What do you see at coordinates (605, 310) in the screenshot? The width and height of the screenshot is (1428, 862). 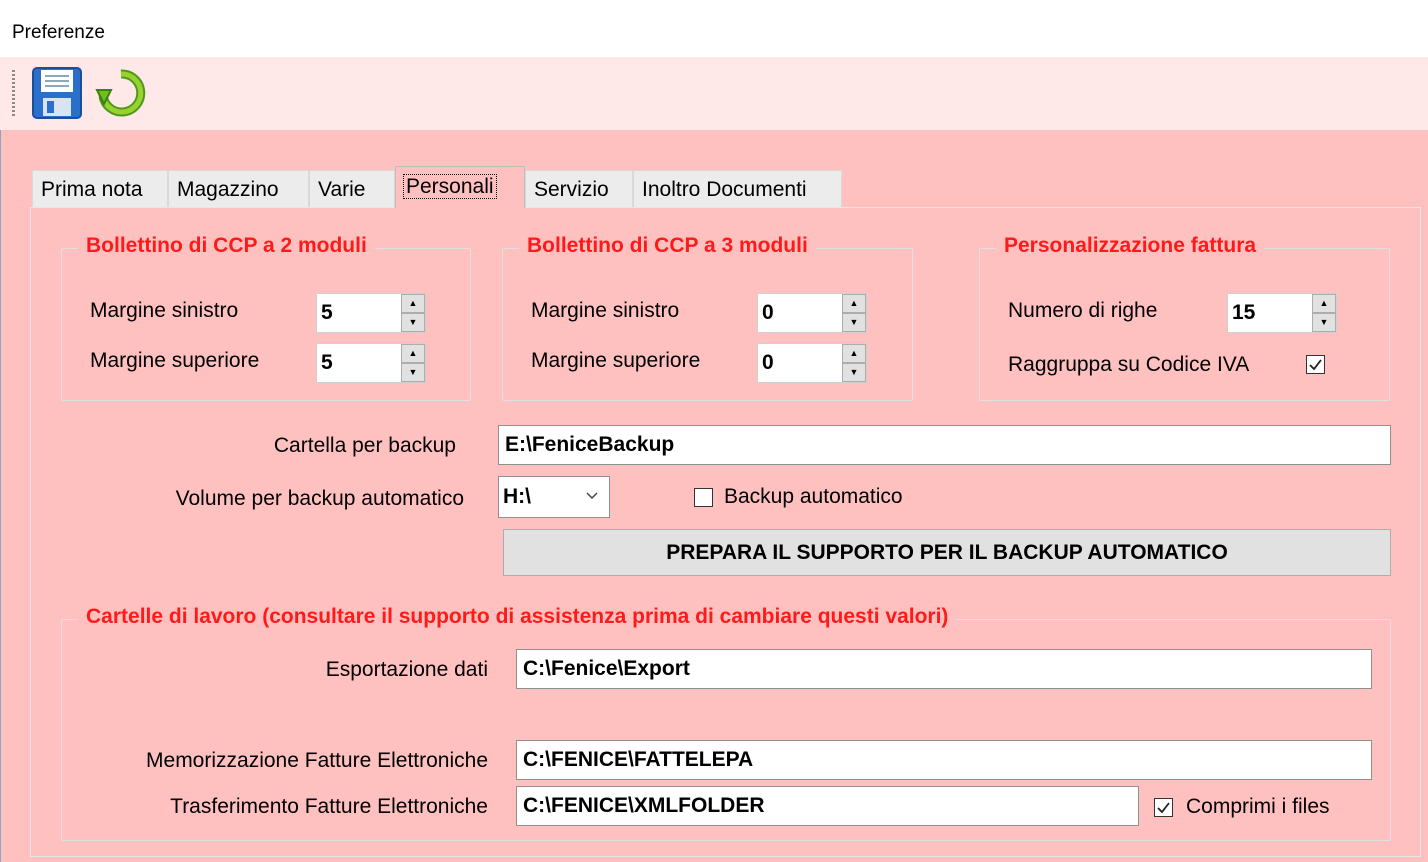 I see `ccp3-left-margin-label: Margine sinistro` at bounding box center [605, 310].